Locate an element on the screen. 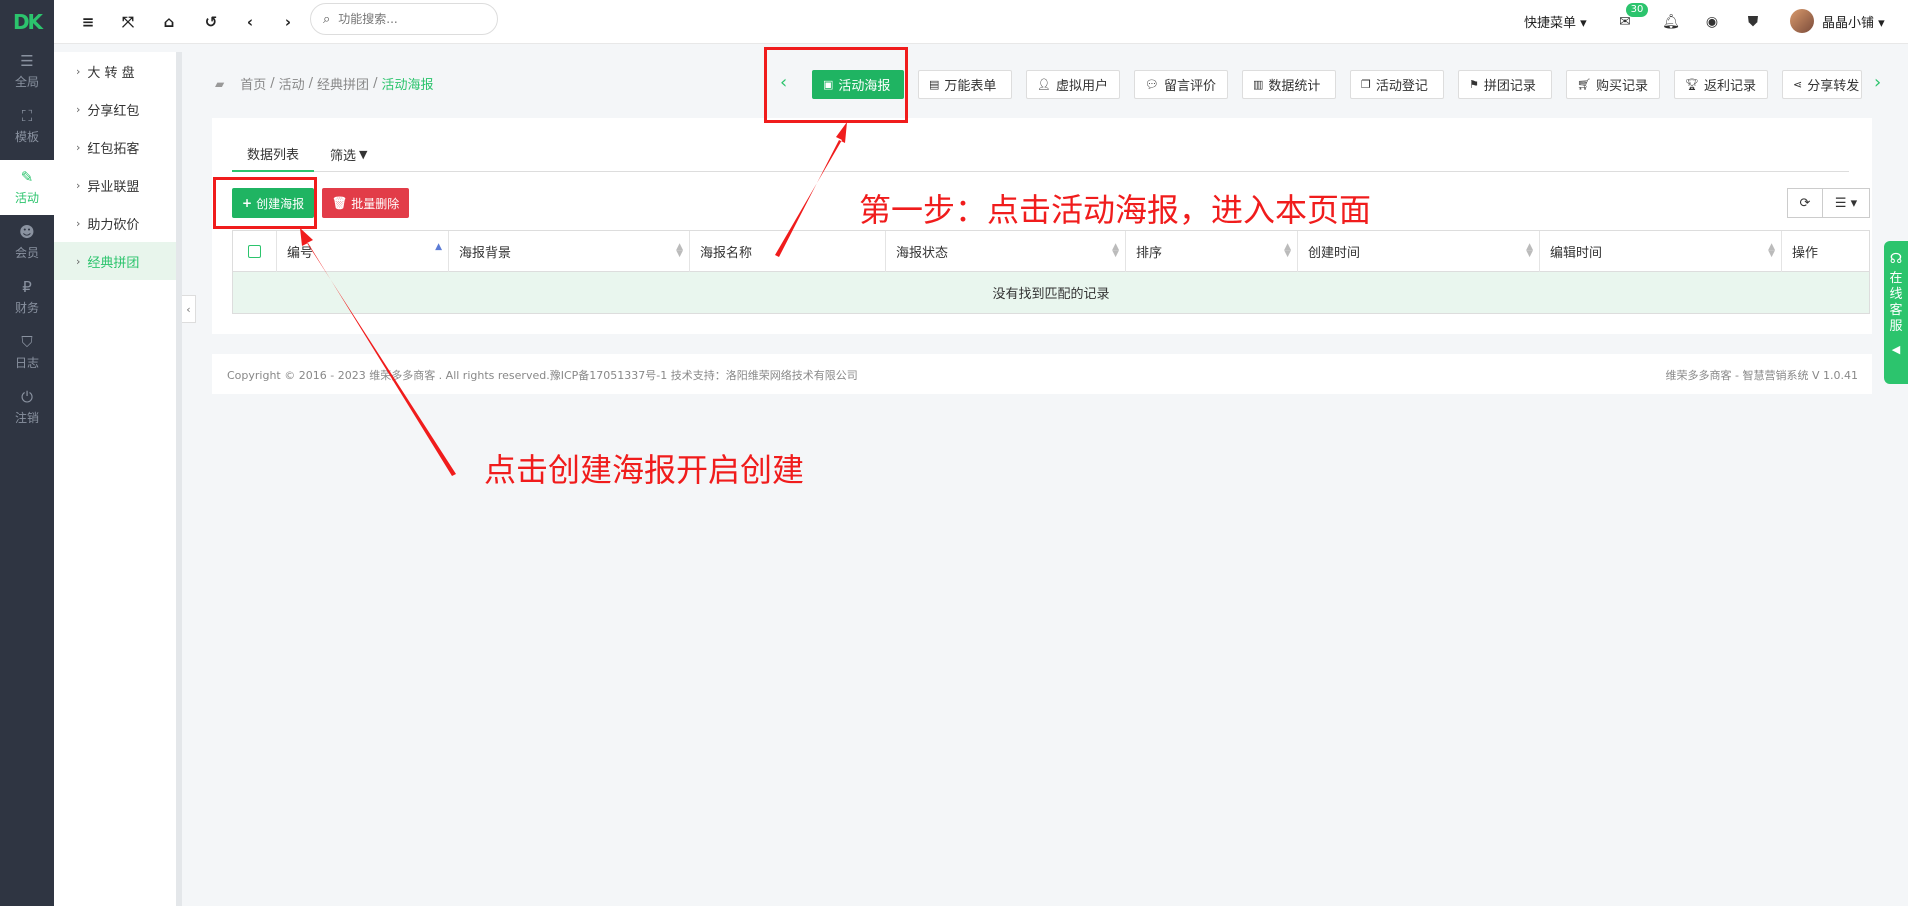 The image size is (1908, 906). sidebar-scrollbar is located at coordinates (179, 479).